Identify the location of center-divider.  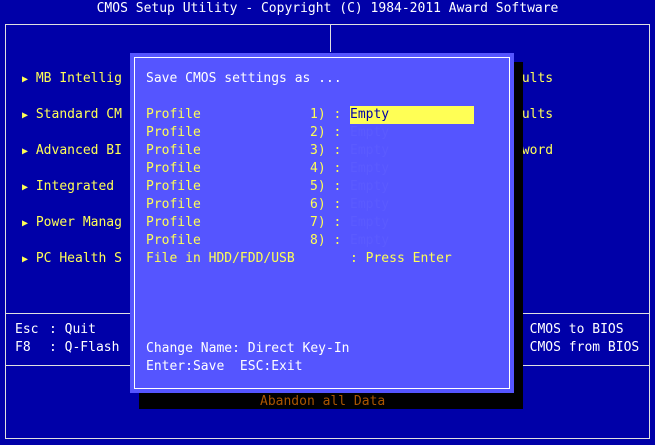
(330, 38).